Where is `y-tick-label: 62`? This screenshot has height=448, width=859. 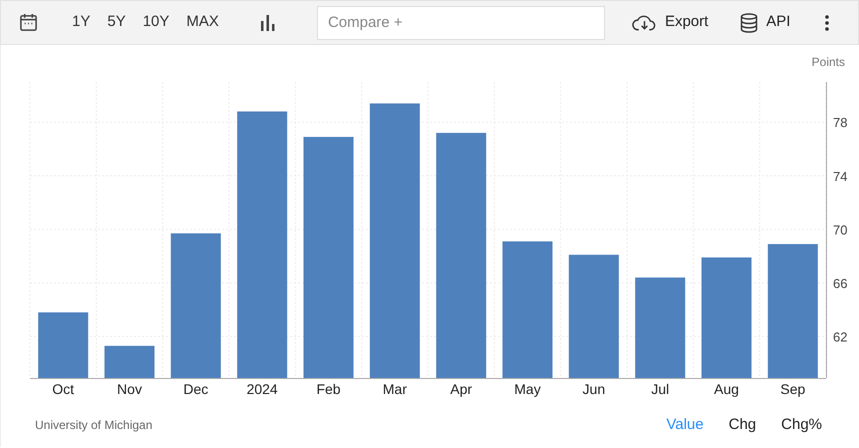
y-tick-label: 62 is located at coordinates (840, 336).